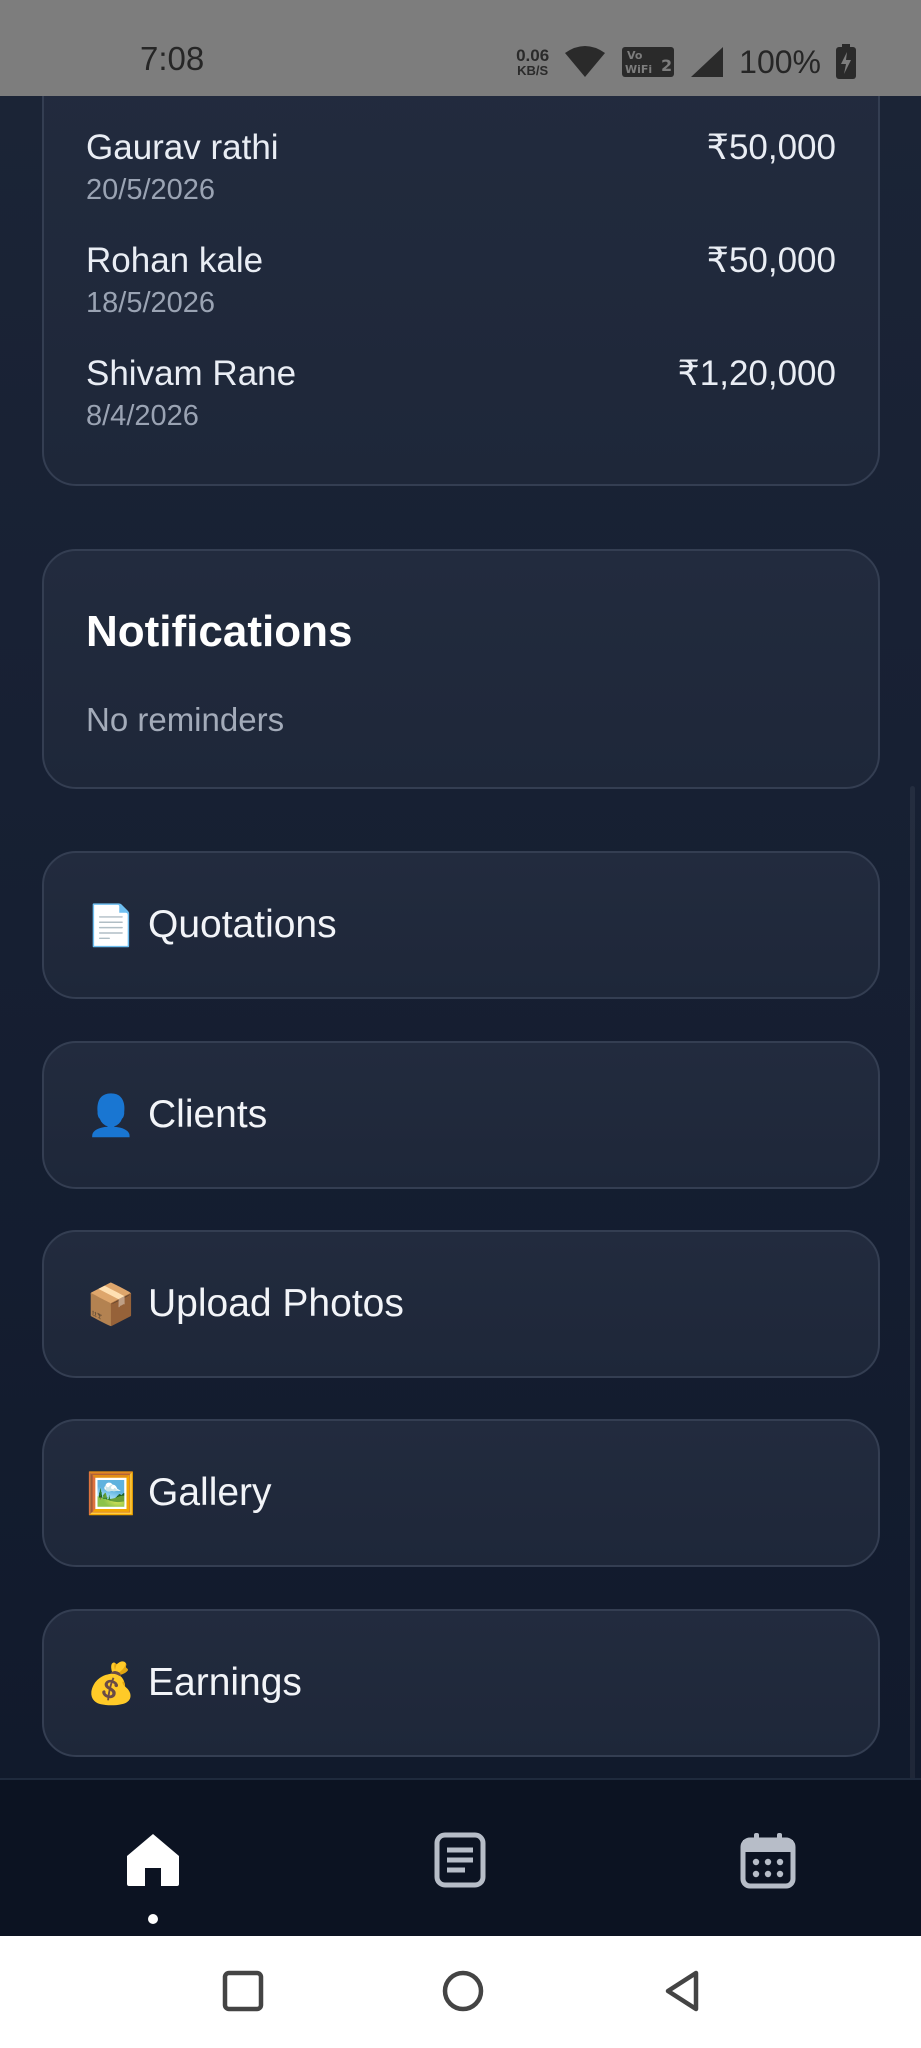  What do you see at coordinates (533, 55) in the screenshot?
I see `network-speed-value: 0.06` at bounding box center [533, 55].